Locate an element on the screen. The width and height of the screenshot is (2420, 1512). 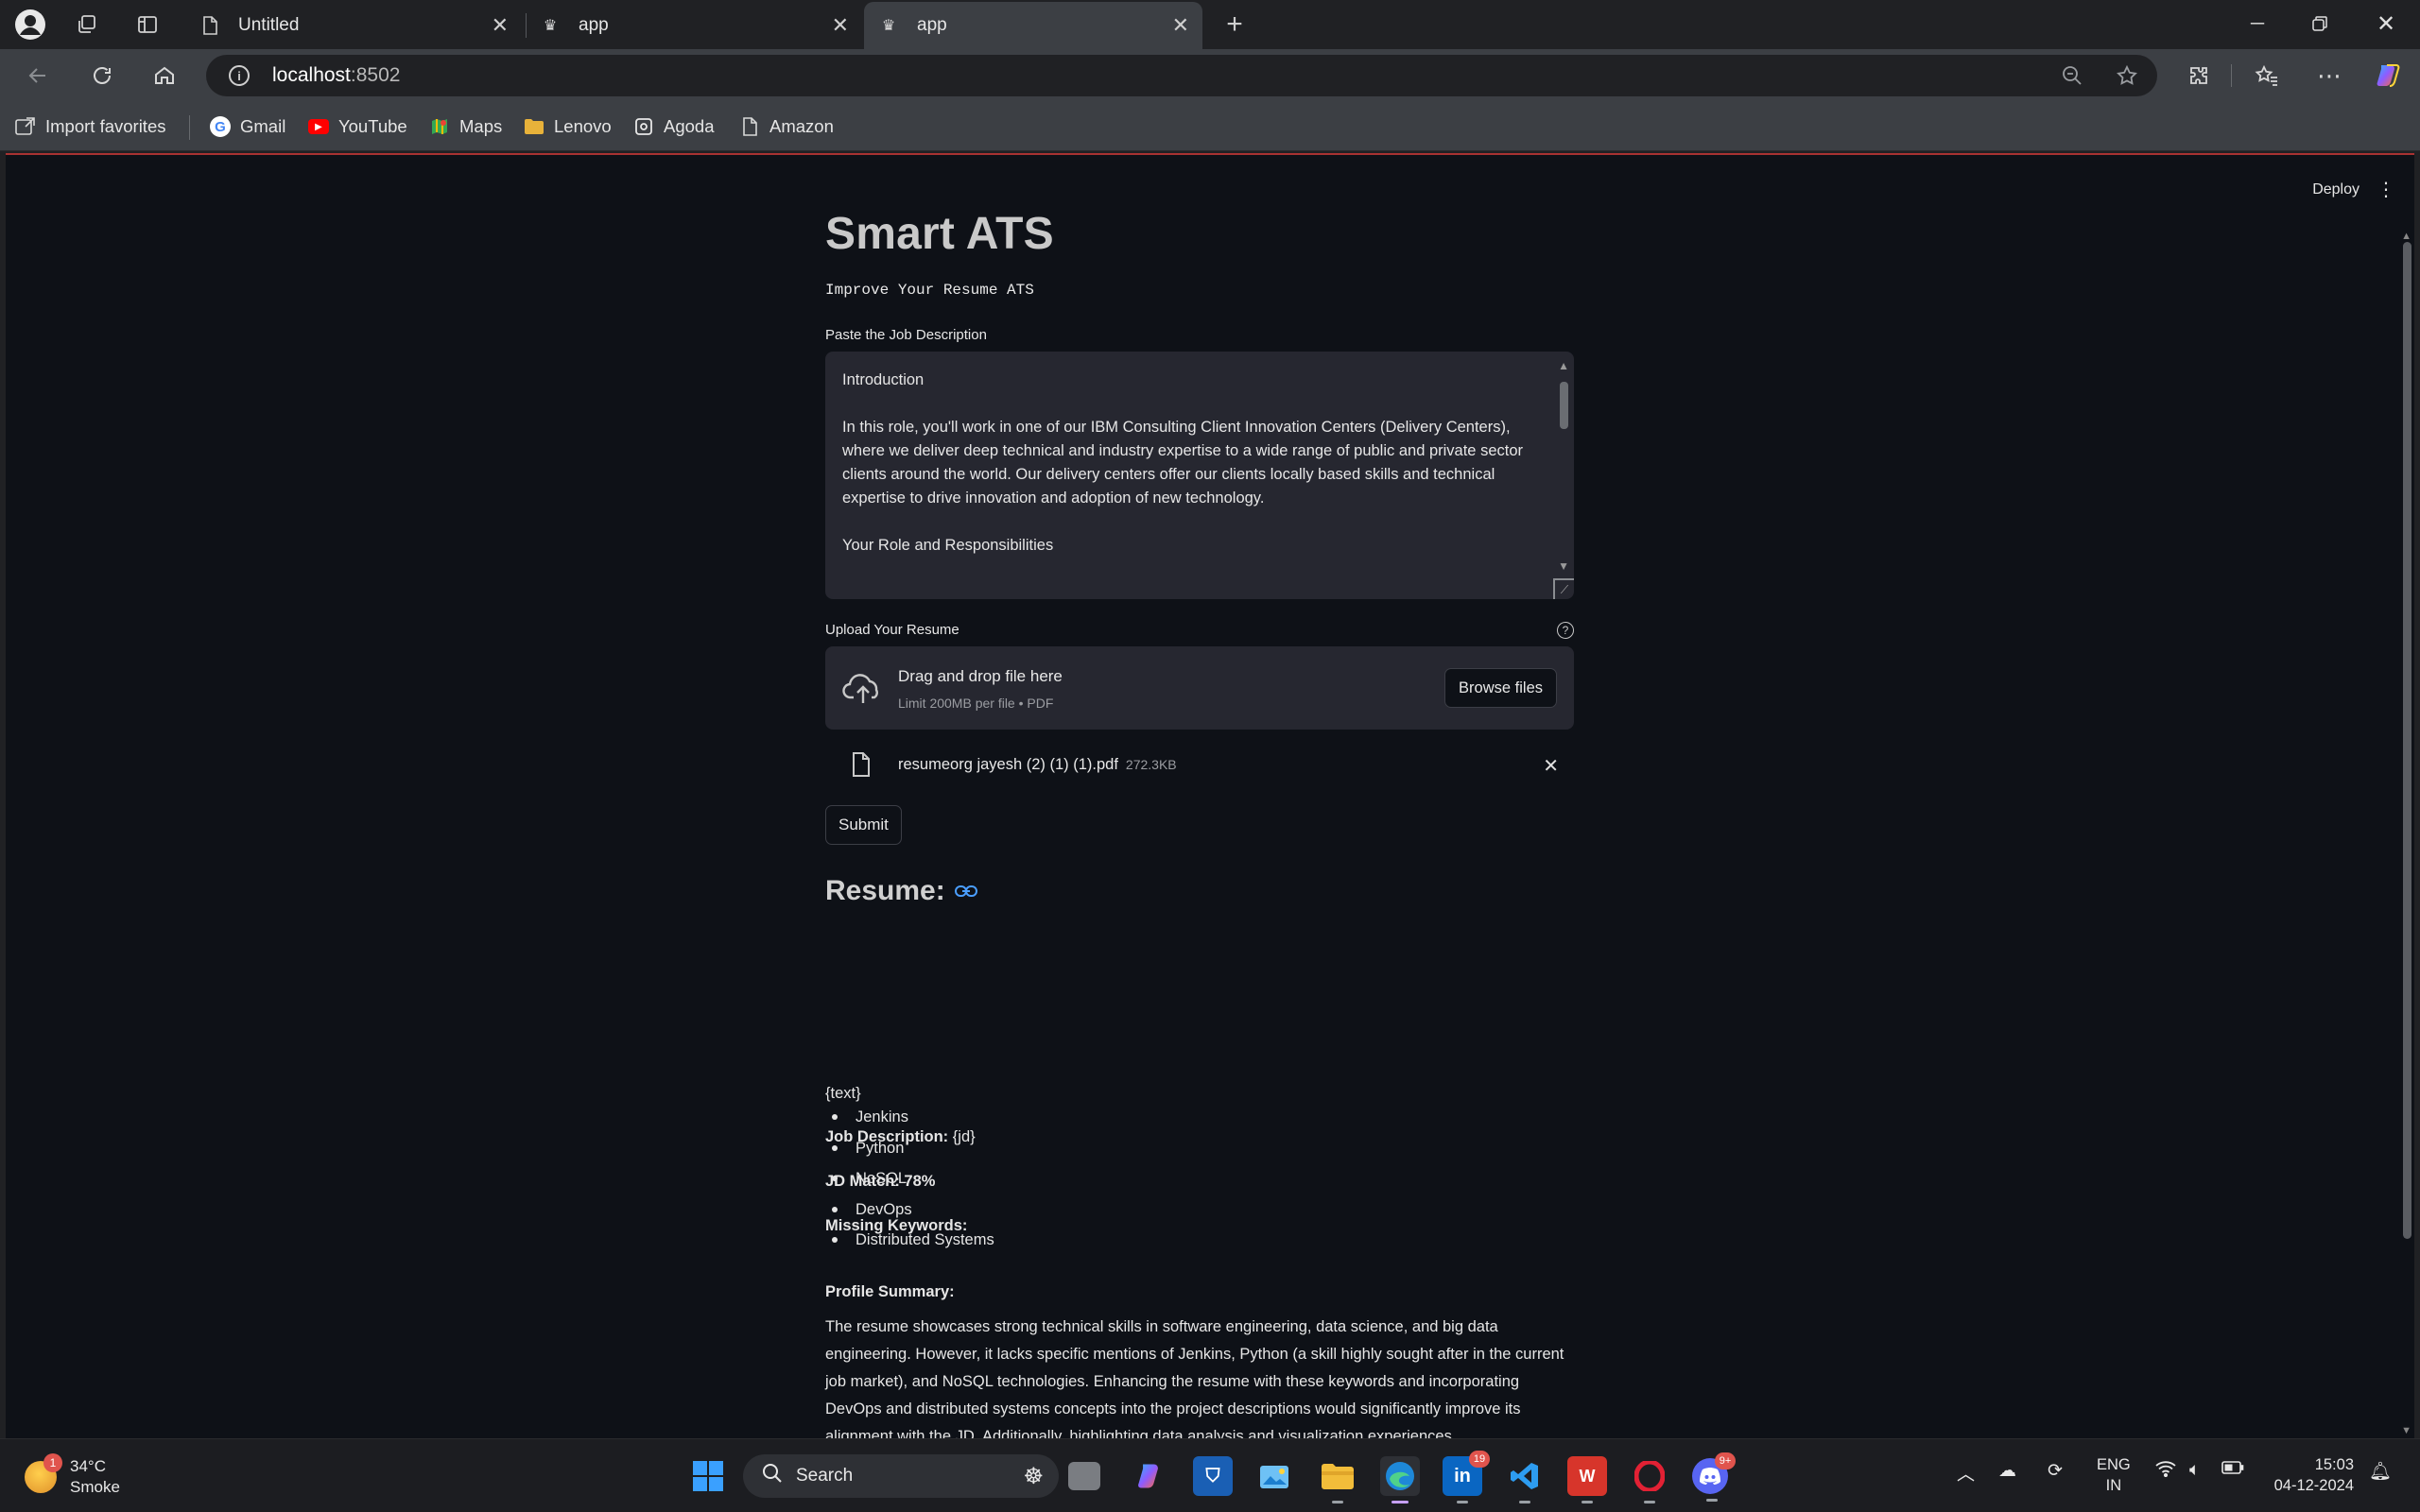
tab-app: ♛ app ✕ is located at coordinates (694, 25).